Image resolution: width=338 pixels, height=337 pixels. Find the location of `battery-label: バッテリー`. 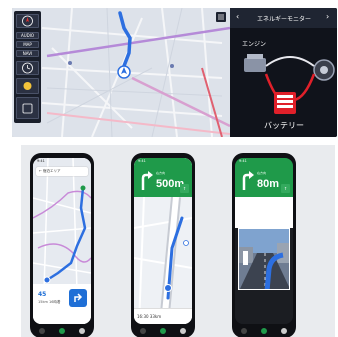

battery-label: バッテリー is located at coordinates (284, 125).